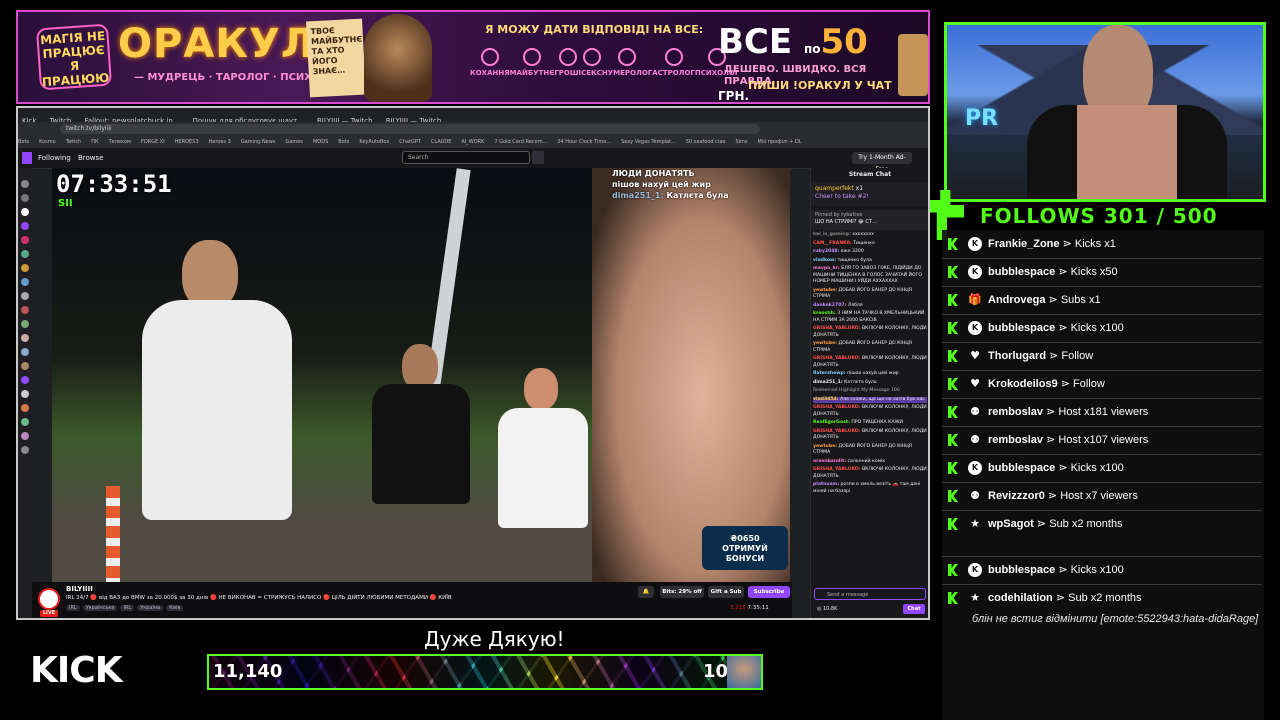 The height and width of the screenshot is (720, 1280). Describe the element at coordinates (120, 142) in the screenshot. I see `bookmark: Телеком` at that location.